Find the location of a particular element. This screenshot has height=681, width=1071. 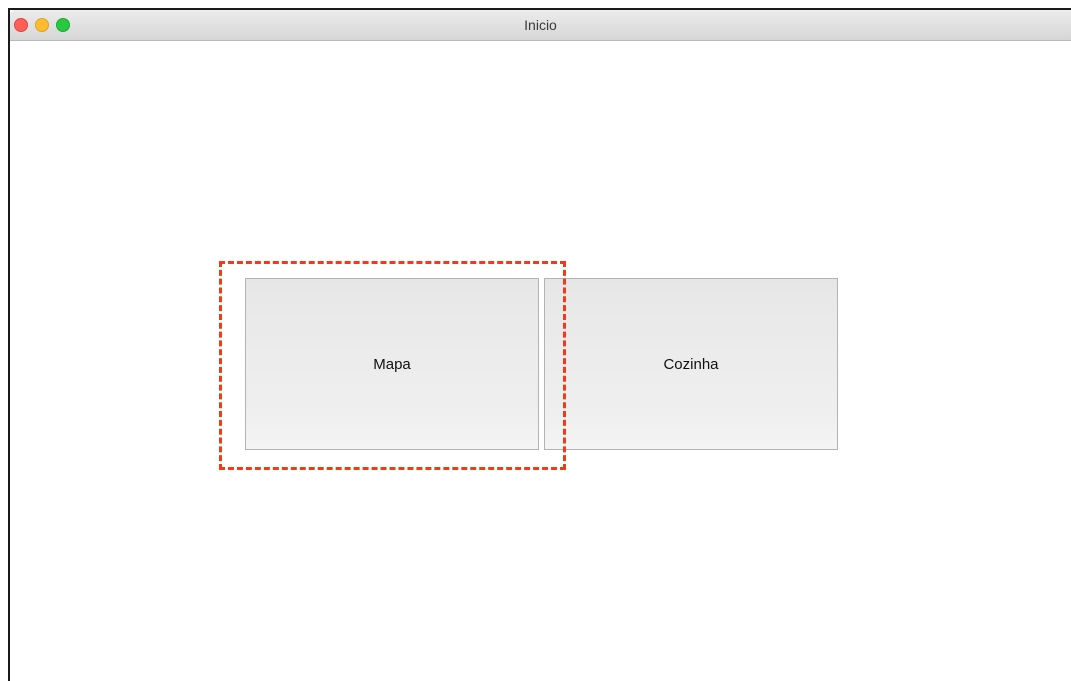

mapa-button: Mapa is located at coordinates (392, 364).